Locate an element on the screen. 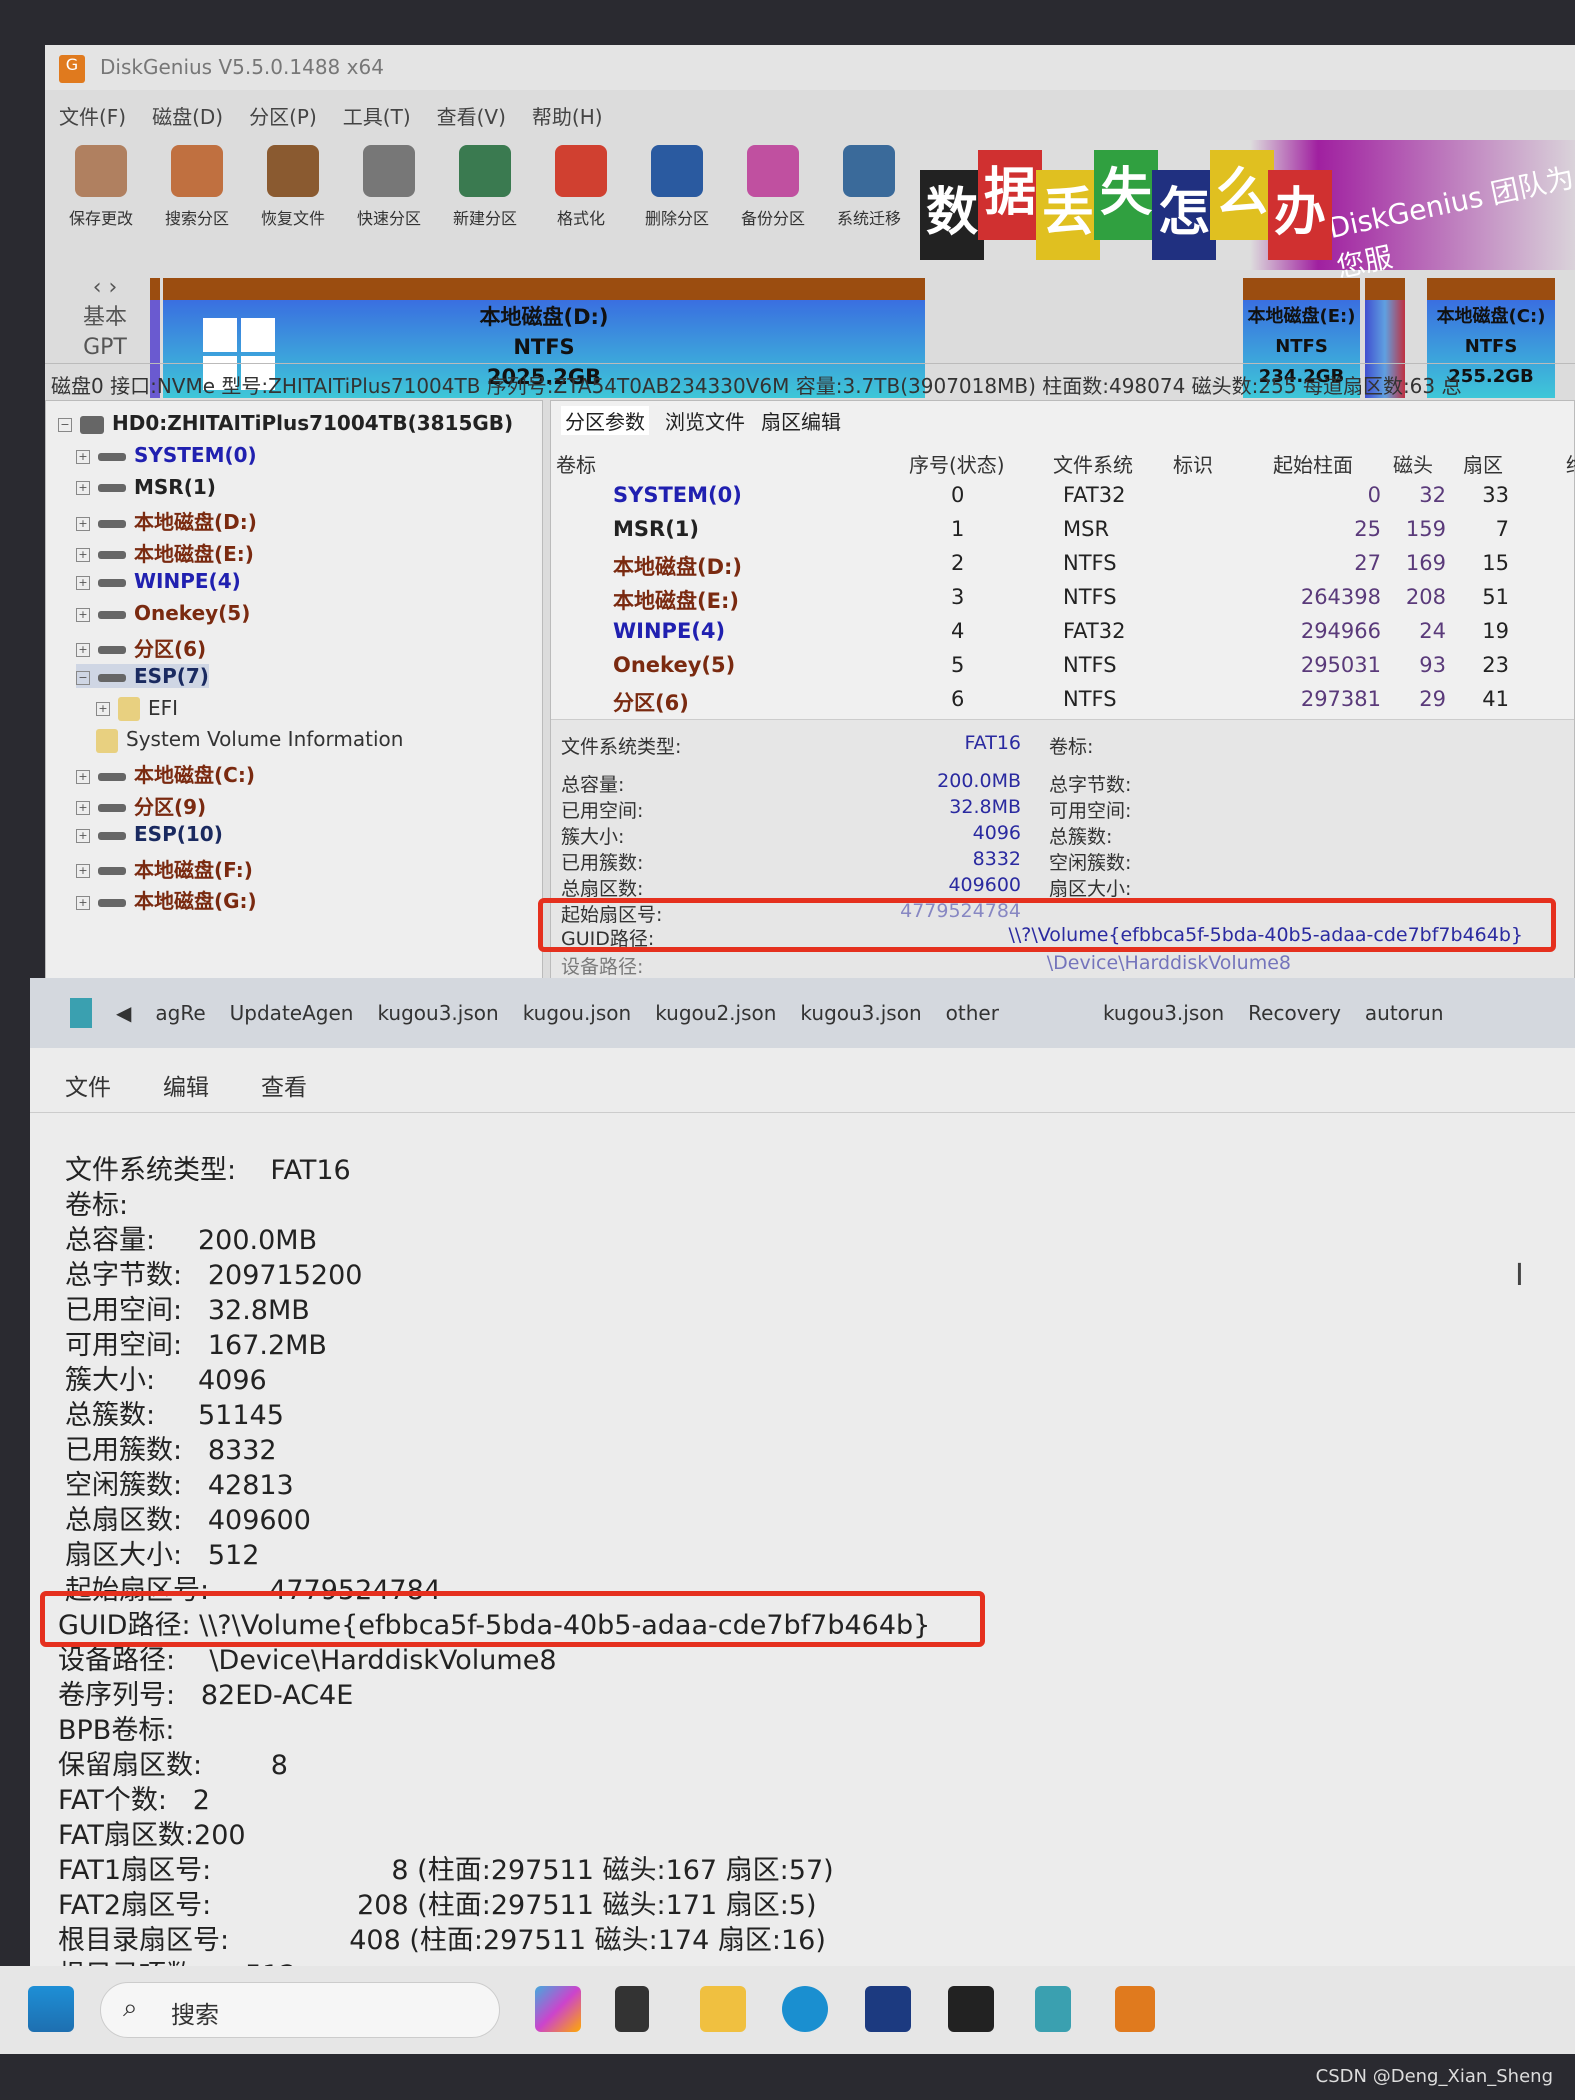 This screenshot has height=2100, width=1575. tree-root: − HD0:ZHITAITiPlus71004TB(3815GB) is located at coordinates (285, 423).